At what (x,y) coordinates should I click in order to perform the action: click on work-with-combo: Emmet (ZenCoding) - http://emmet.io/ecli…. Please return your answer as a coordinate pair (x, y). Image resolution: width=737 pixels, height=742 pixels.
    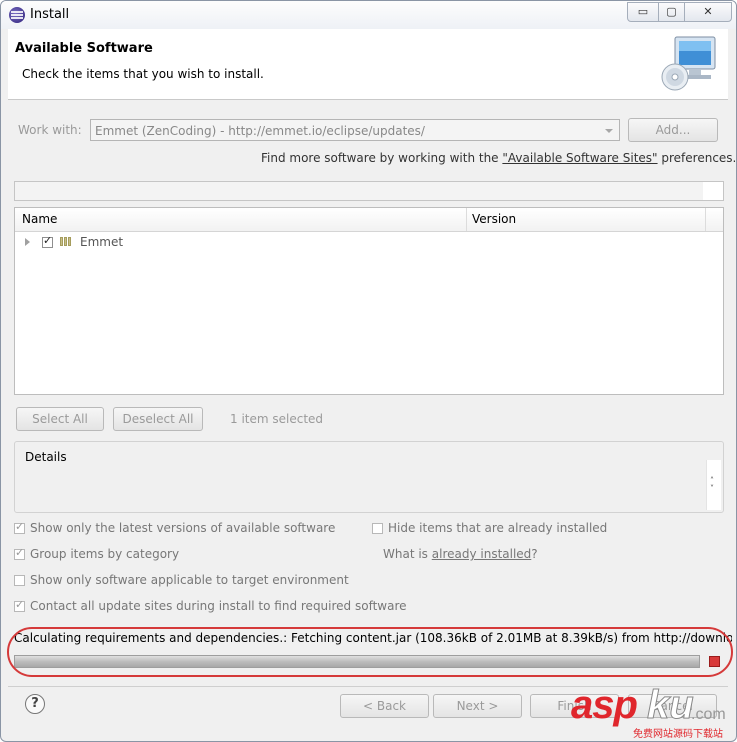
    Looking at the image, I should click on (355, 130).